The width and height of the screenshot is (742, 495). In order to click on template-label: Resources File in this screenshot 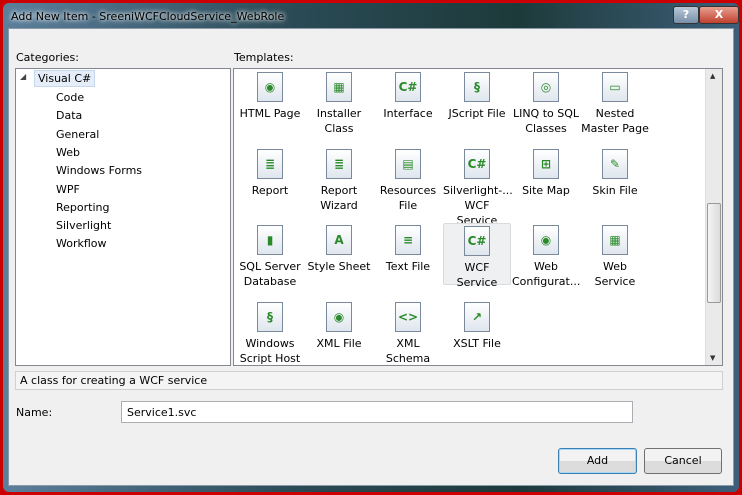, I will do `click(408, 197)`.